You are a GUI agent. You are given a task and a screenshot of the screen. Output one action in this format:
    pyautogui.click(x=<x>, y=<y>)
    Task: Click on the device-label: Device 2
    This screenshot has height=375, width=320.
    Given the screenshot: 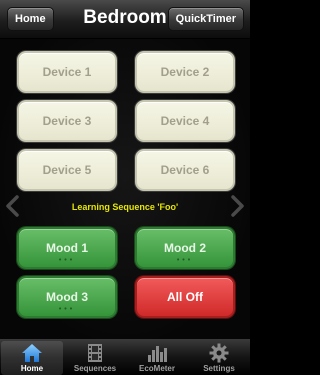 What is the action you would take?
    pyautogui.click(x=185, y=72)
    